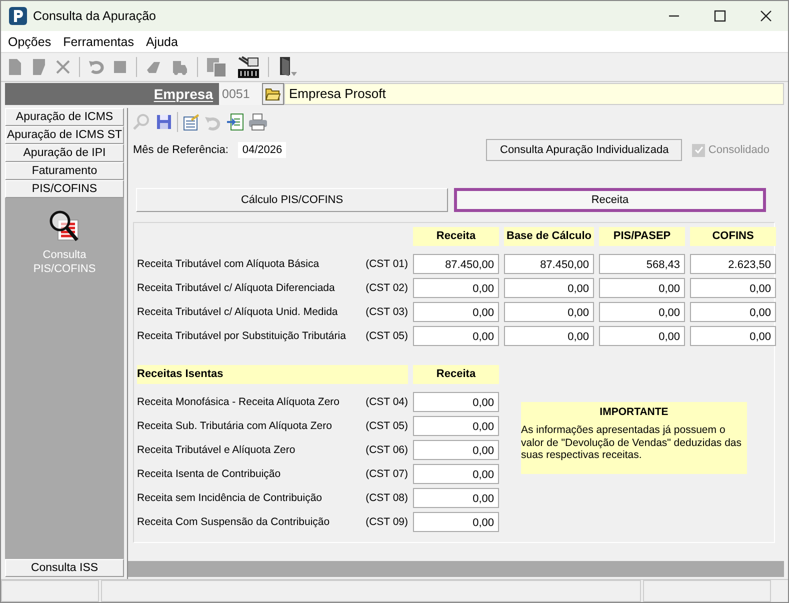 This screenshot has width=789, height=603. Describe the element at coordinates (64, 189) in the screenshot. I see `sidebar-item: PIS/COFINS` at that location.